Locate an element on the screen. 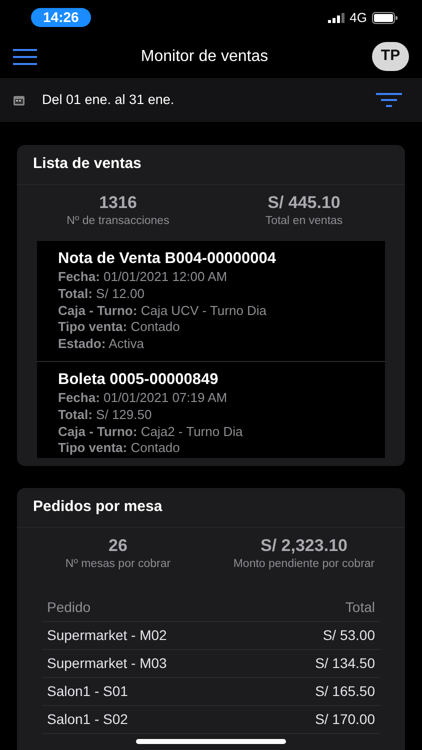 Image resolution: width=422 pixels, height=750 pixels. battery-icon is located at coordinates (385, 18).